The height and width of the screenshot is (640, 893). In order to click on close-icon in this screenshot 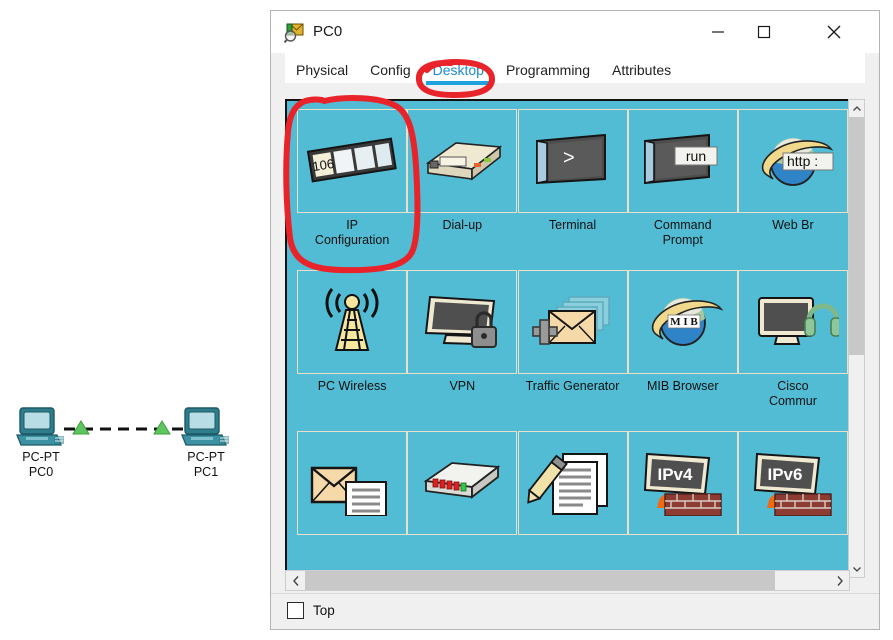, I will do `click(834, 32)`.